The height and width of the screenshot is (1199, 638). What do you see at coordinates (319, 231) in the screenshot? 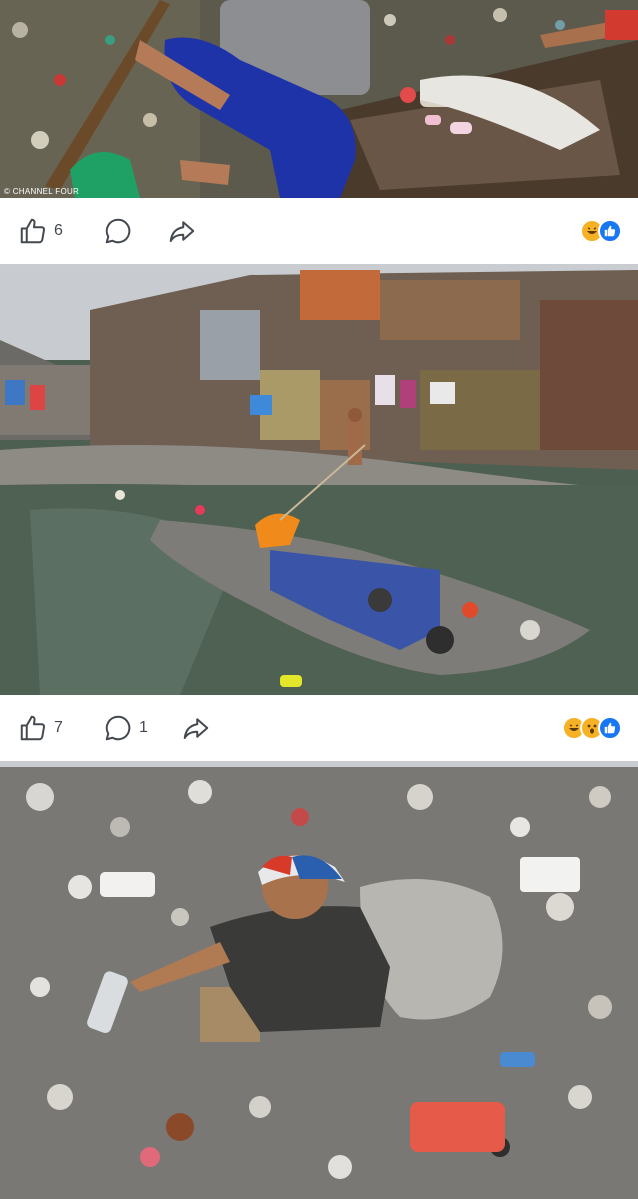
I see `post-action-bar: 6` at bounding box center [319, 231].